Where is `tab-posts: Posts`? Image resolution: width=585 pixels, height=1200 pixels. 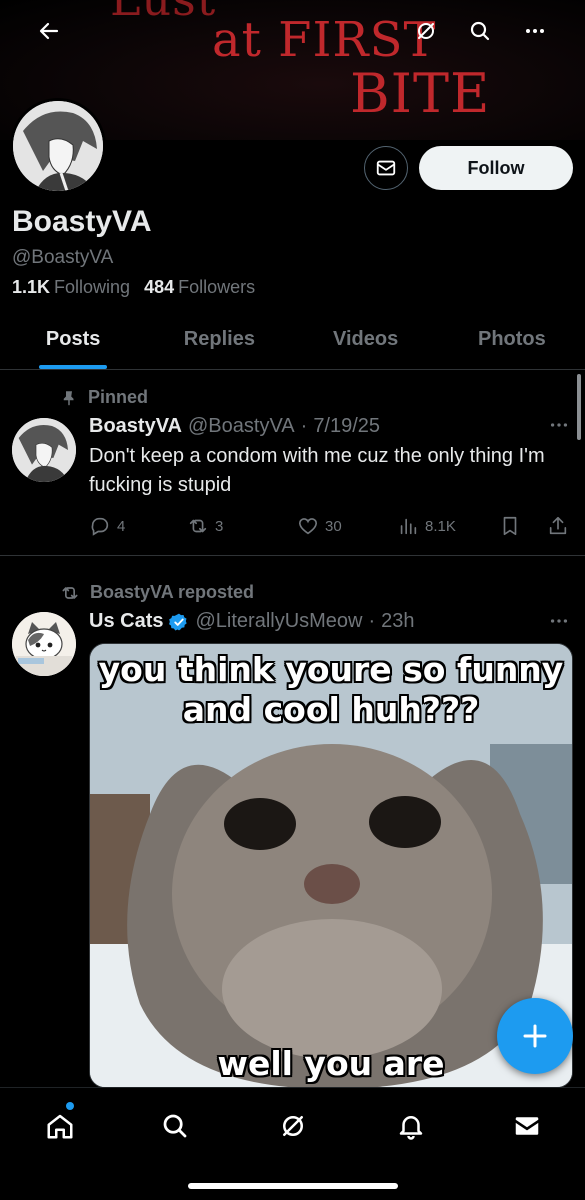 tab-posts: Posts is located at coordinates (73, 339).